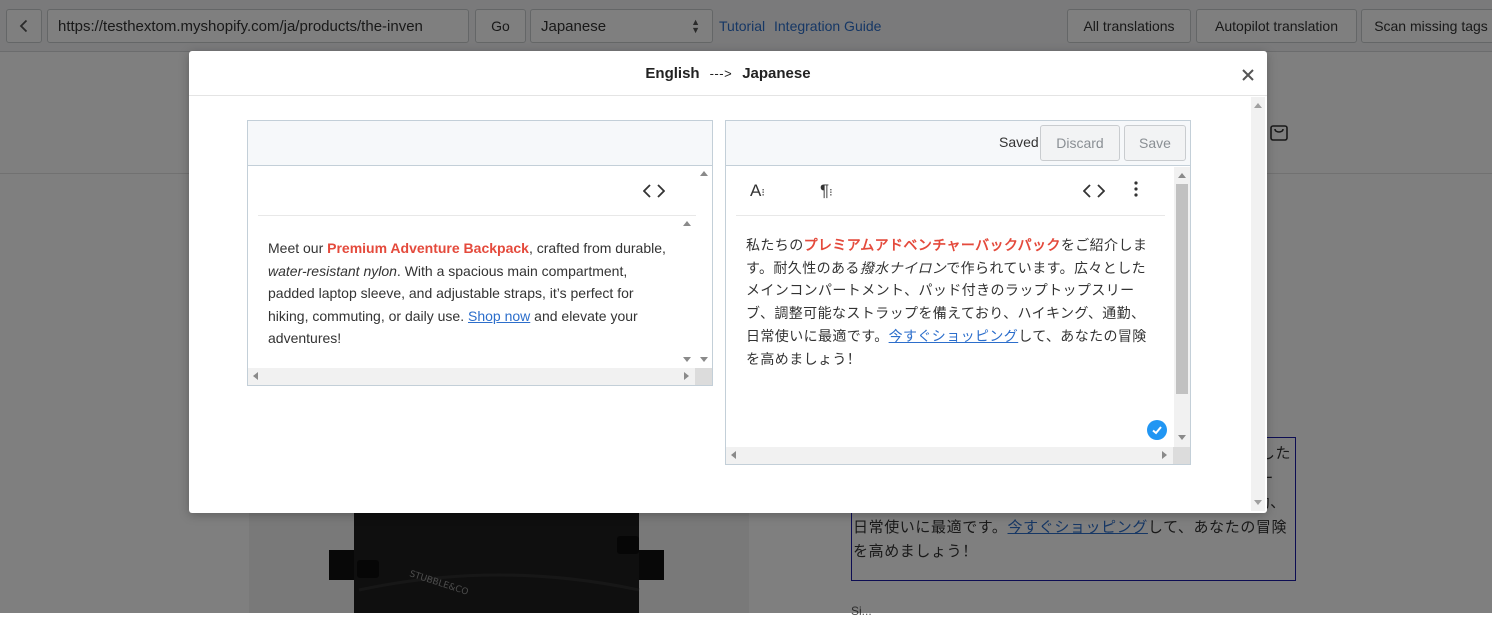 The width and height of the screenshot is (1492, 618). What do you see at coordinates (1019, 142) in the screenshot?
I see `save-status: Saved` at bounding box center [1019, 142].